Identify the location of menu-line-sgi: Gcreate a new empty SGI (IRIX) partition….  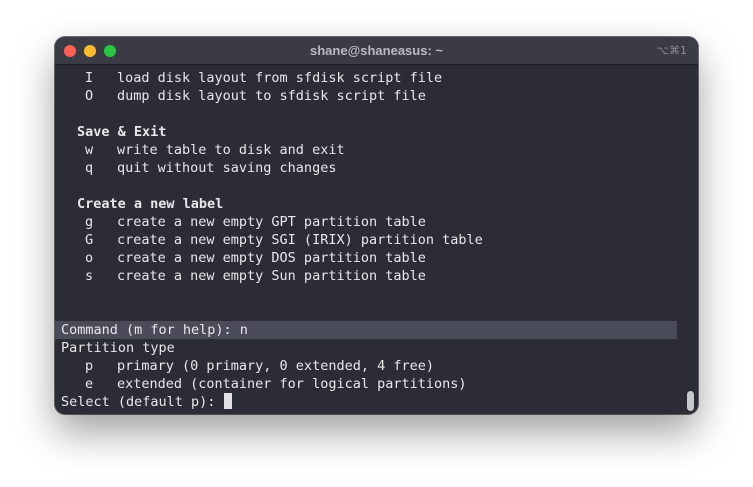
(379, 240).